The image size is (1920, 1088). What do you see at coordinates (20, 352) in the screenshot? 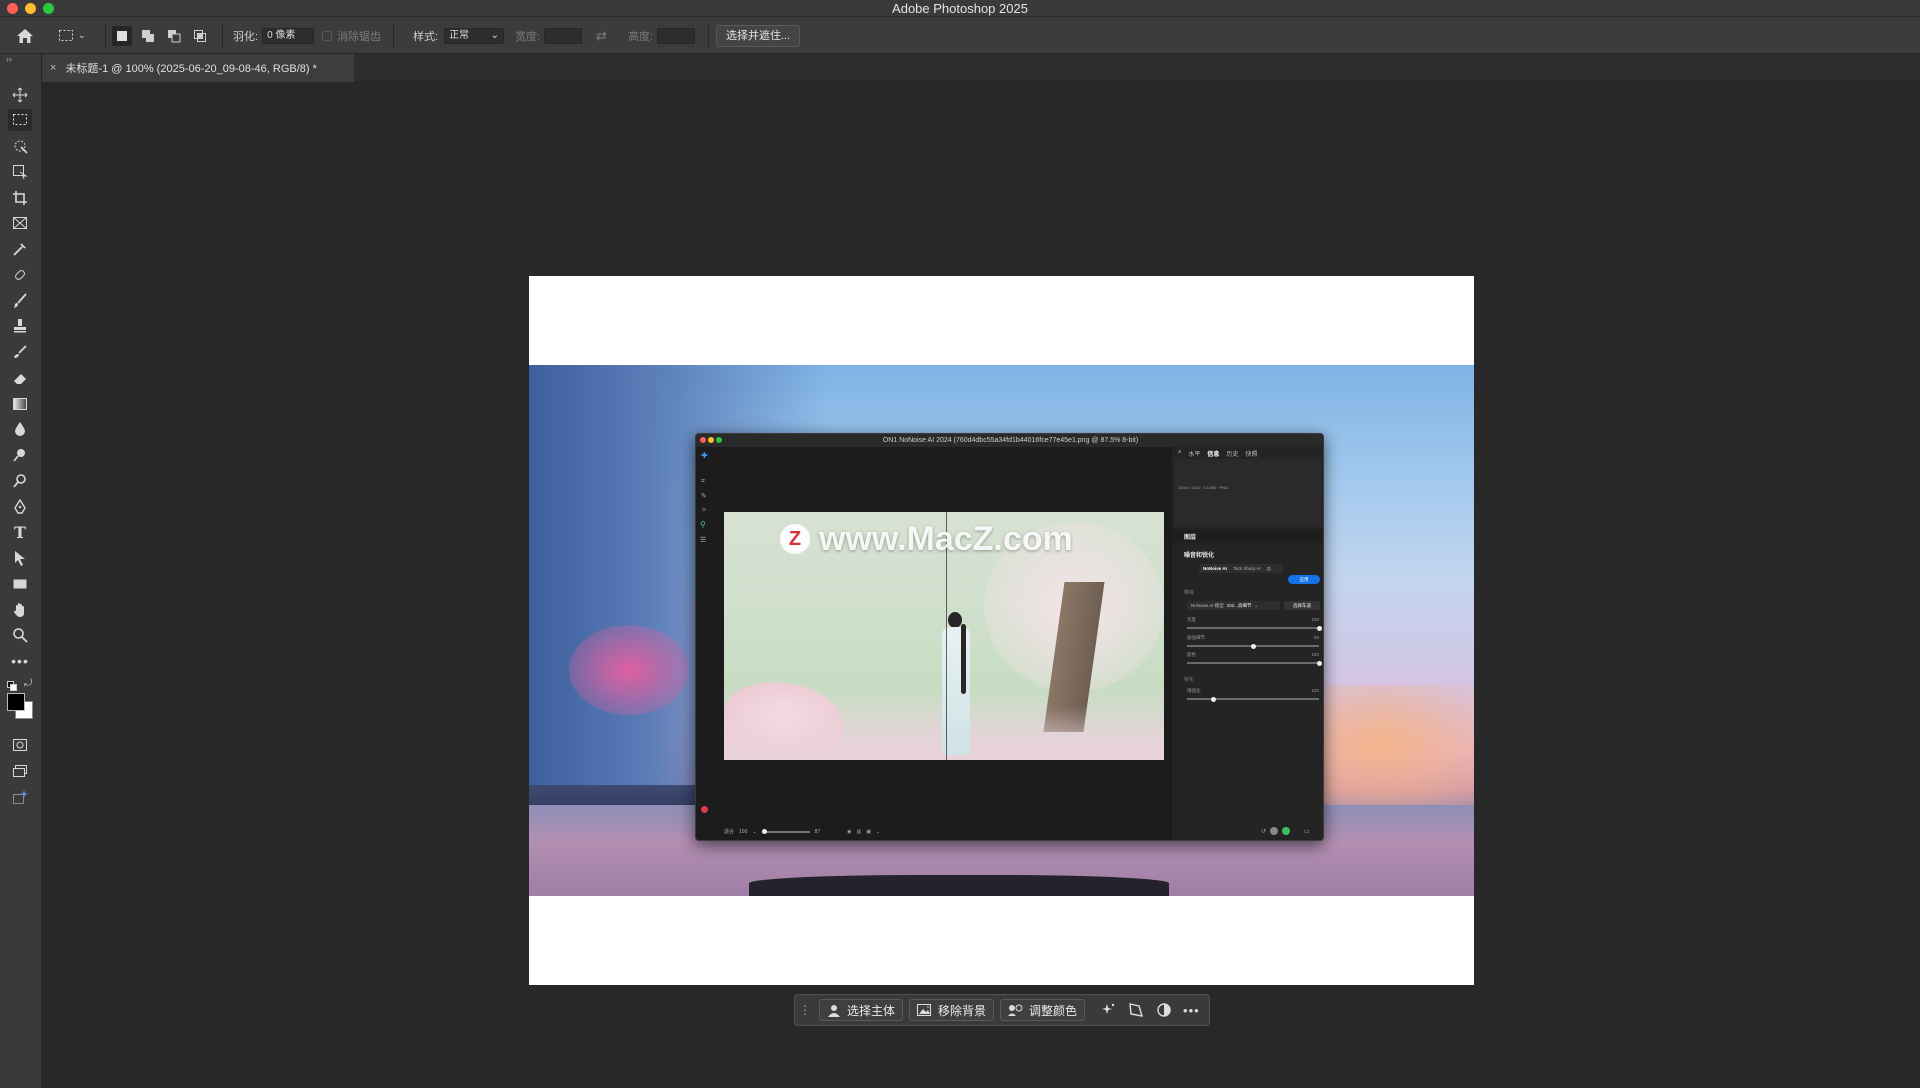
I see `history-brush-tool` at bounding box center [20, 352].